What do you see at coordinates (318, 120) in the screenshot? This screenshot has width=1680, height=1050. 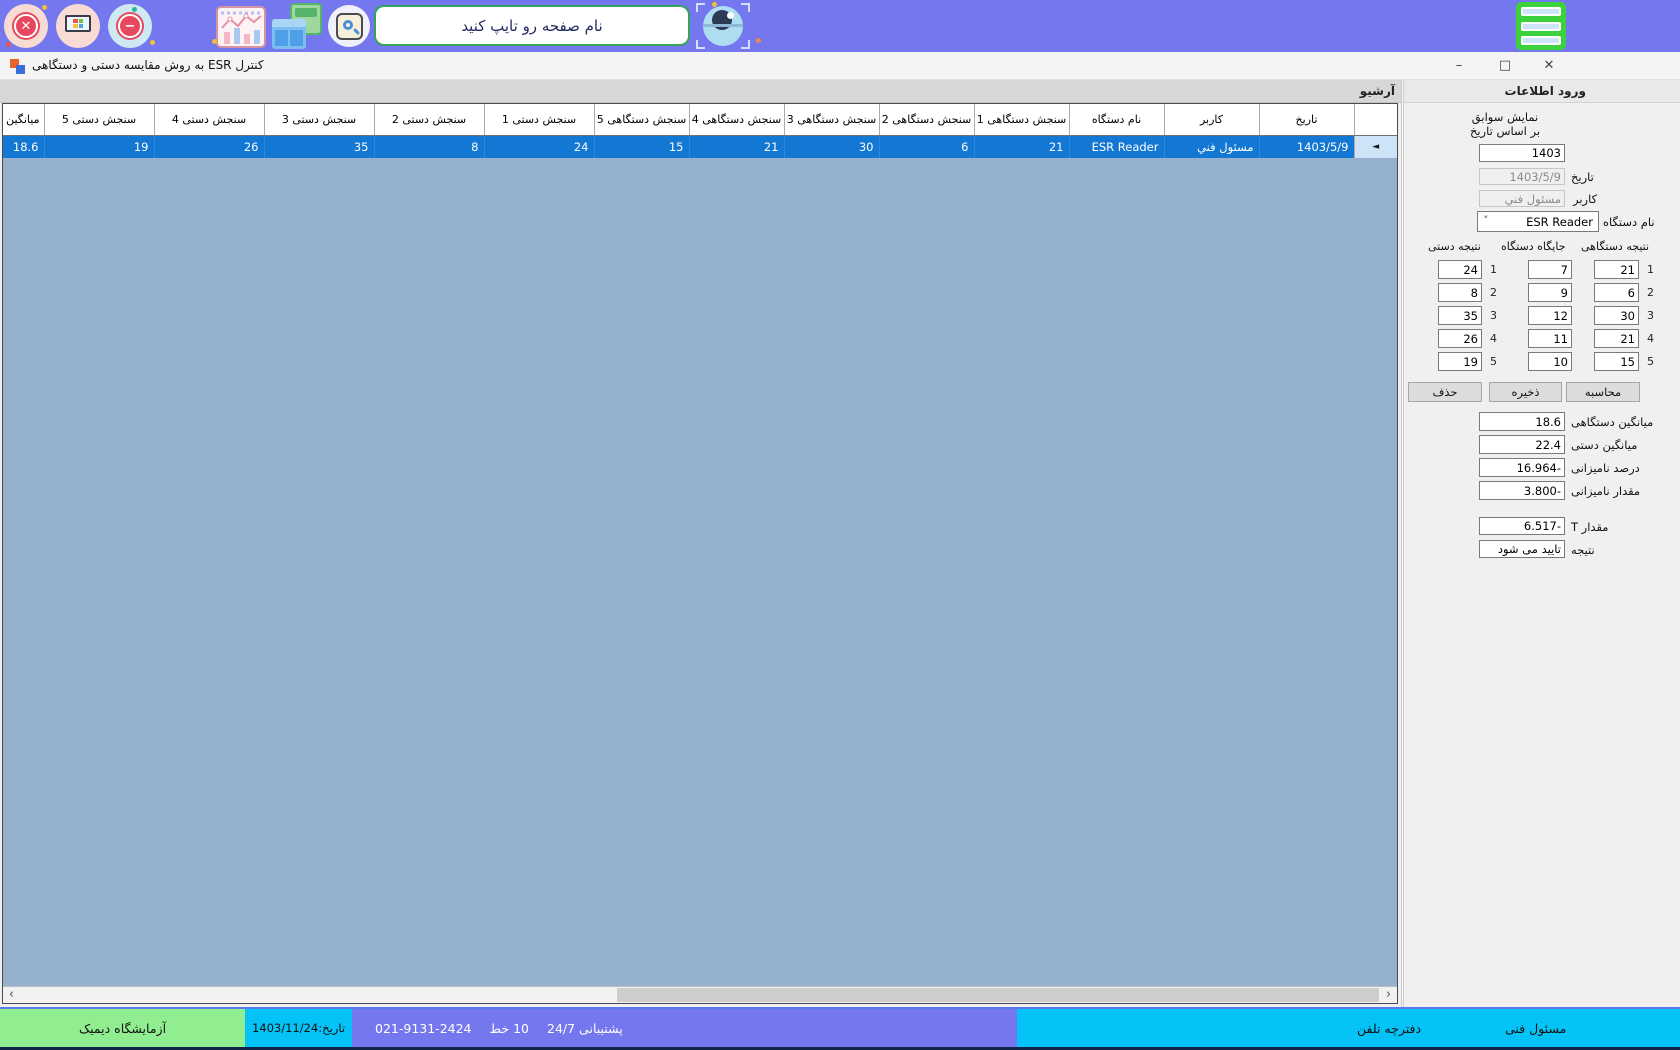 I see `column-header-manual-3: سنجش دستی 3` at bounding box center [318, 120].